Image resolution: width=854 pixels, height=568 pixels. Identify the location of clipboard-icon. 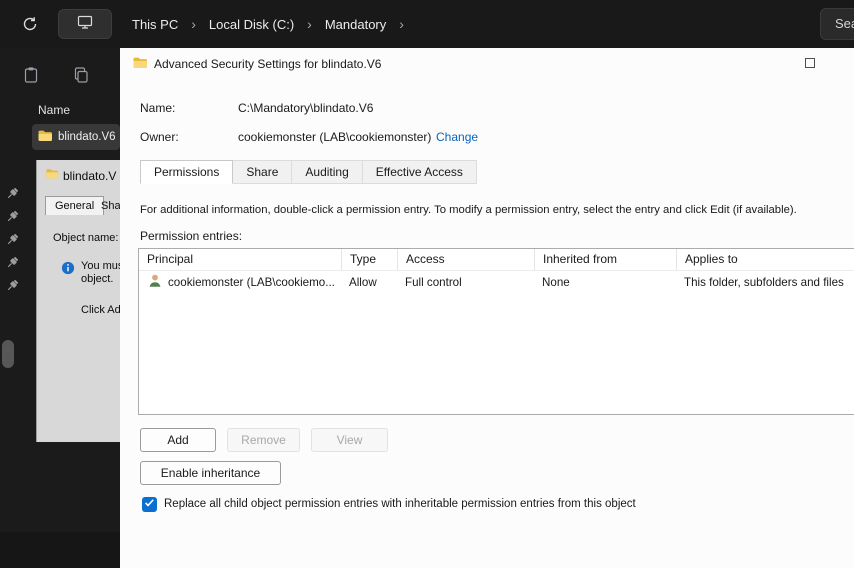
(31, 77).